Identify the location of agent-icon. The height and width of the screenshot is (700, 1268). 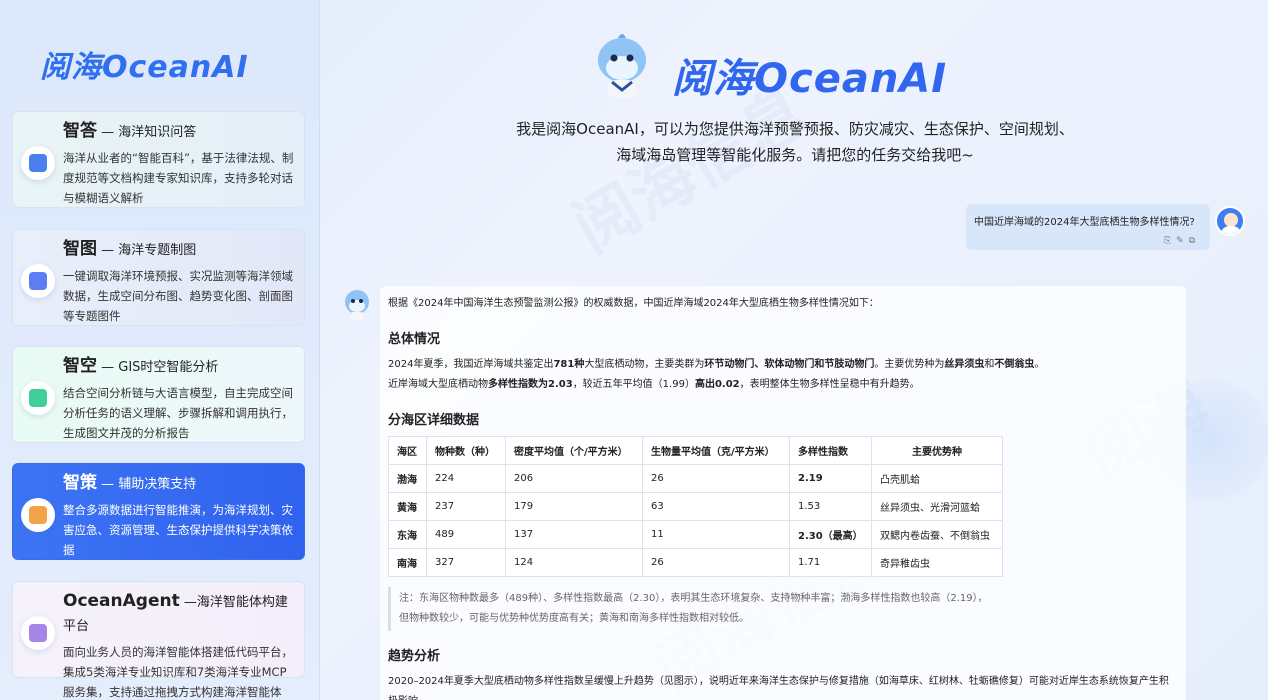
(38, 633).